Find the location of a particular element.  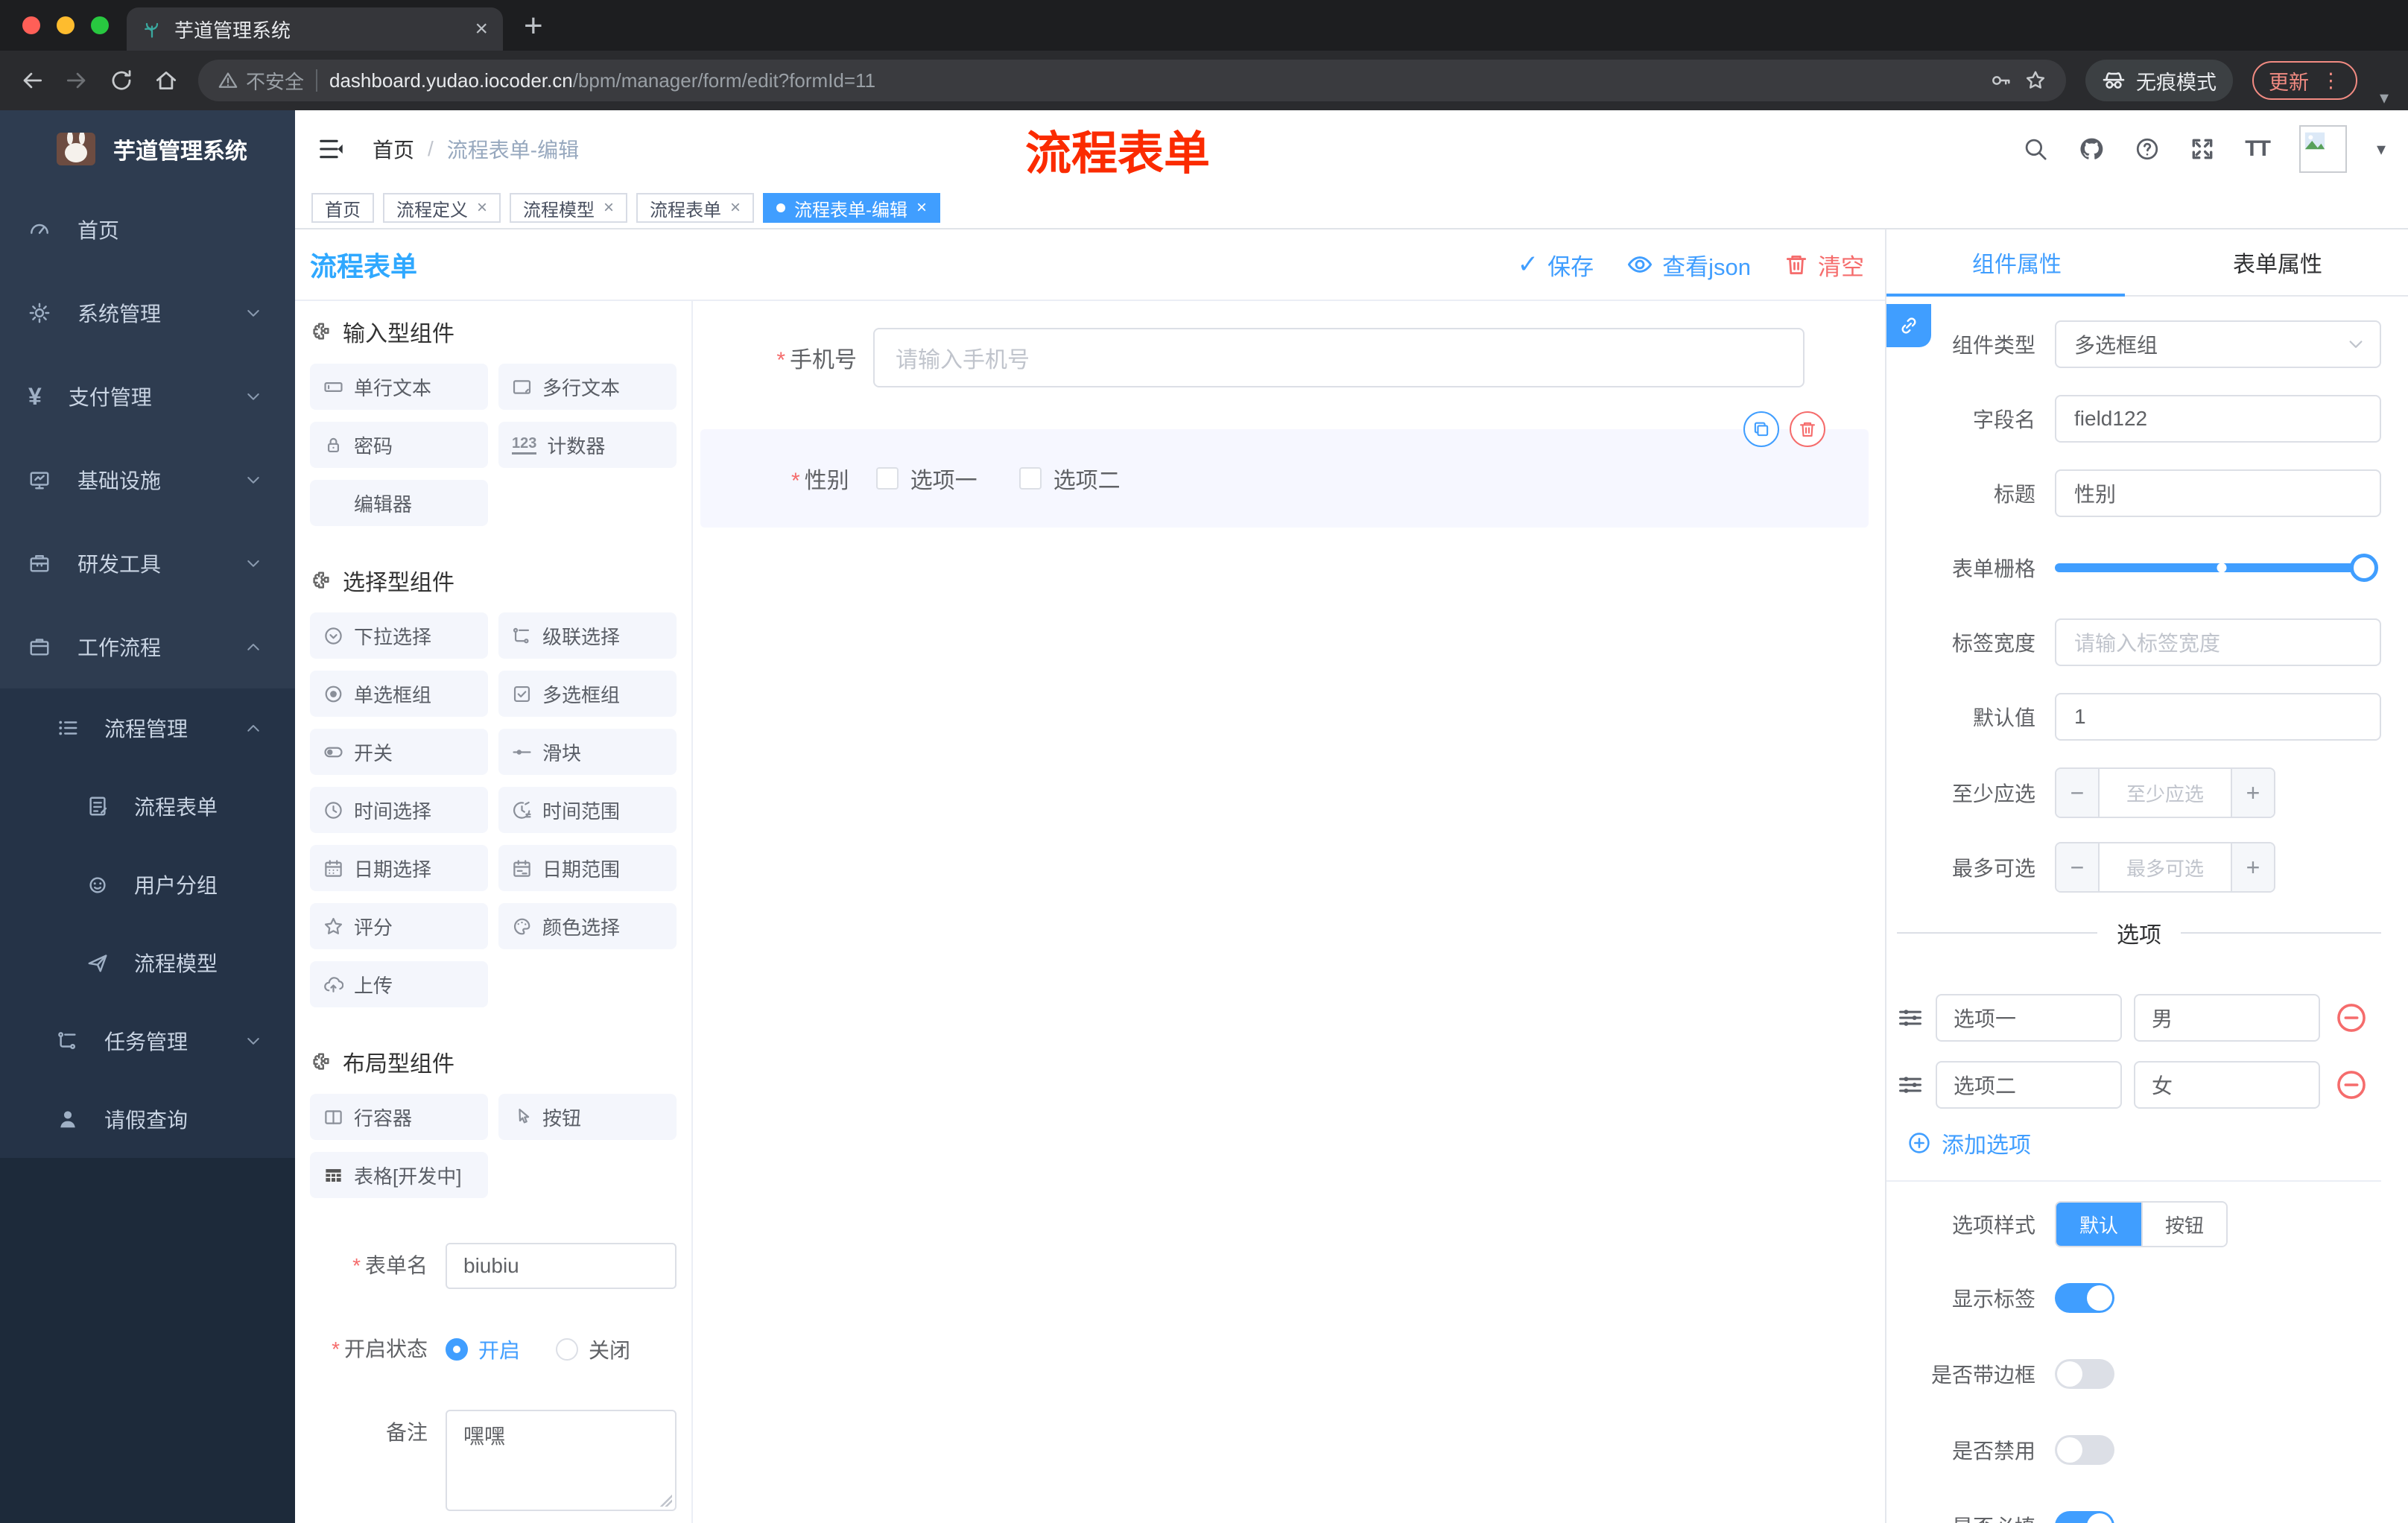

close-window-button is located at coordinates (31, 25).